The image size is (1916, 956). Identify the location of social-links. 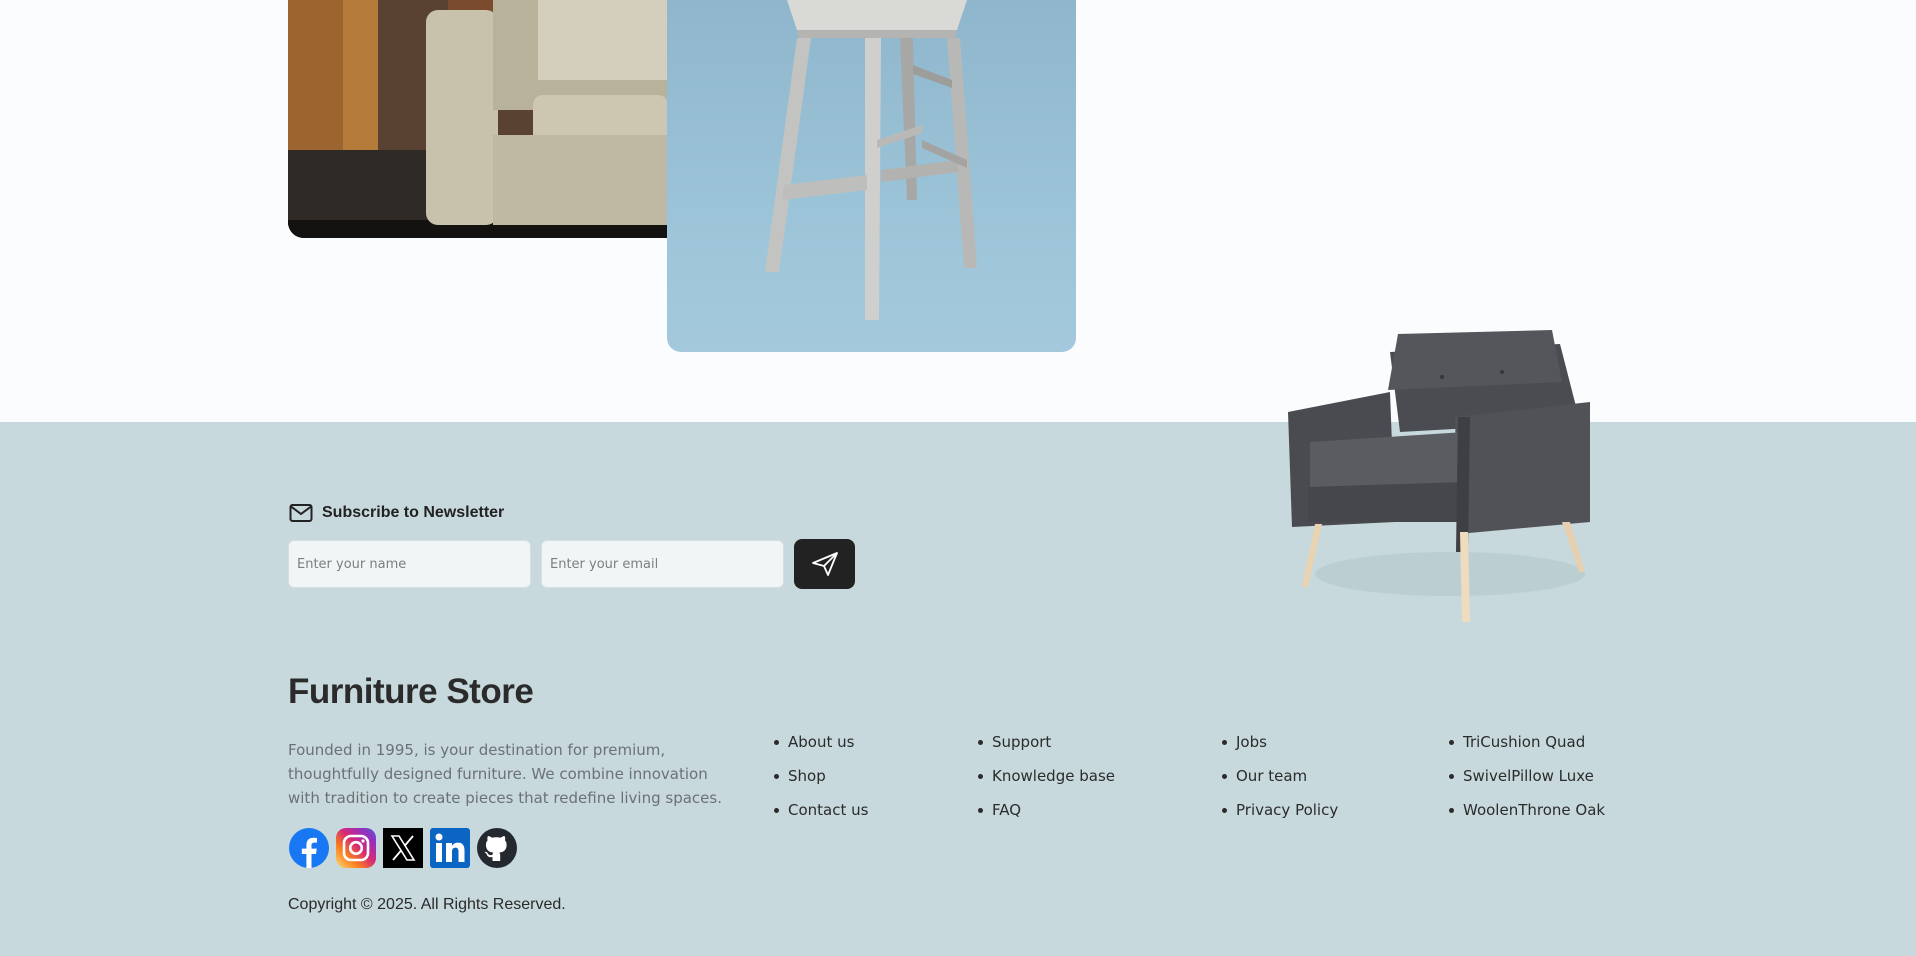
(403, 848).